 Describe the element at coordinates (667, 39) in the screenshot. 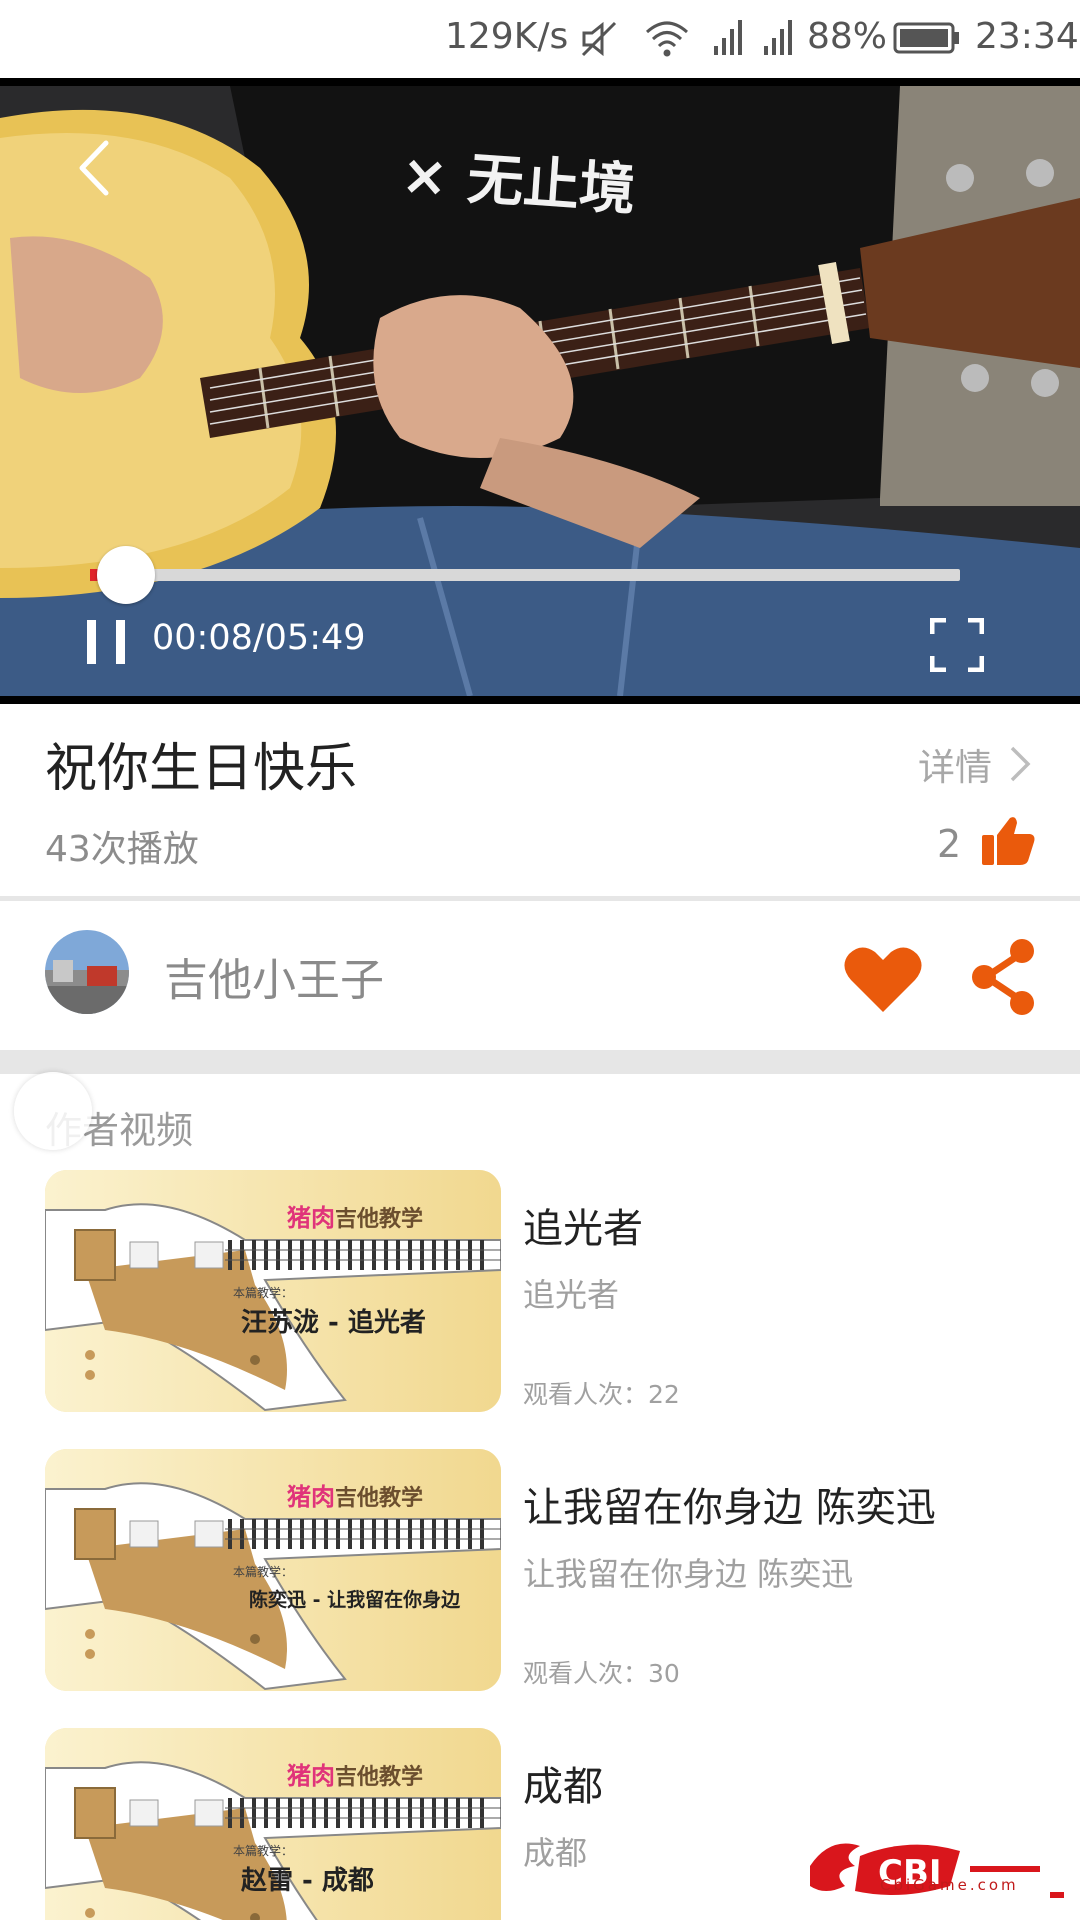

I see `wifi-icon` at that location.